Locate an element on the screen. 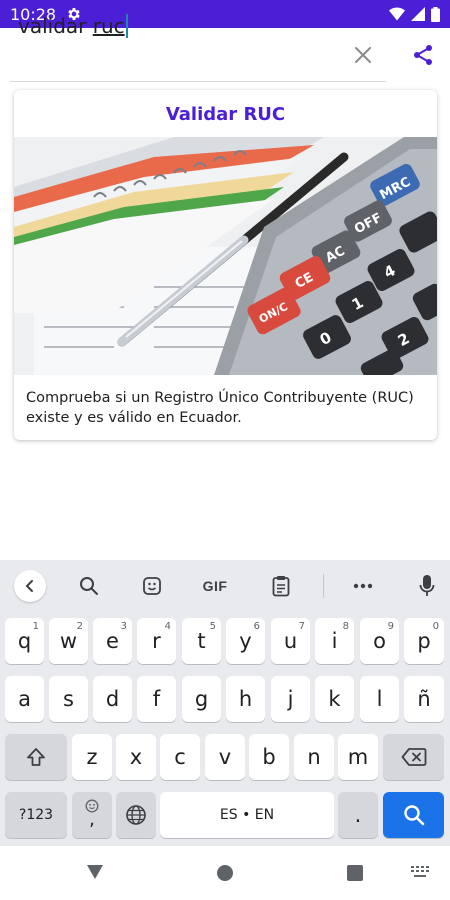 The image size is (450, 900). toolbar-separator is located at coordinates (323, 586).